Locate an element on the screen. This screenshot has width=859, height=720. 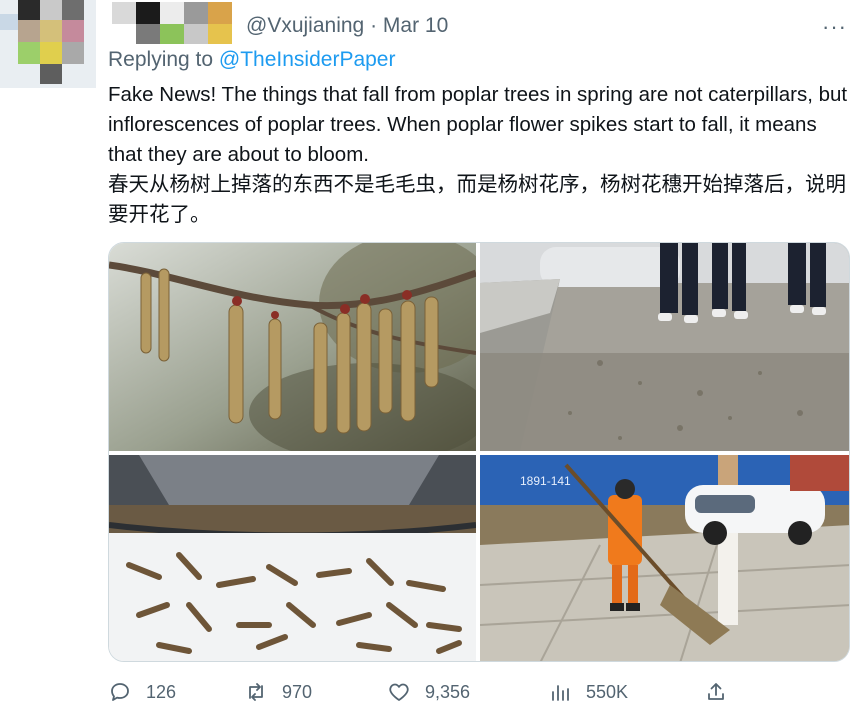
views-count: 550K is located at coordinates (607, 691).